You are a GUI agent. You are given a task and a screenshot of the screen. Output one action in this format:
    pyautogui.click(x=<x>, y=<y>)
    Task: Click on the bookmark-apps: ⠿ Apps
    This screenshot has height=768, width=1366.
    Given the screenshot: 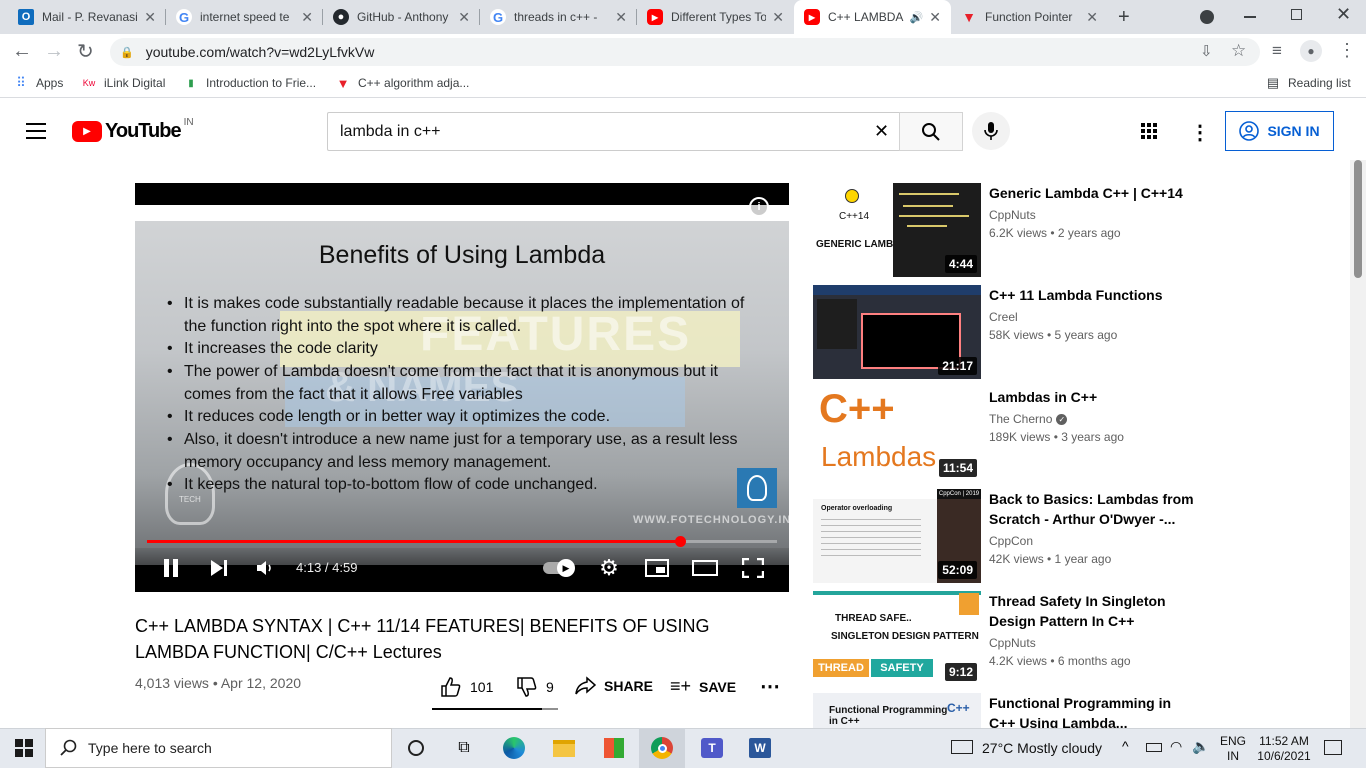 What is the action you would take?
    pyautogui.click(x=38, y=82)
    